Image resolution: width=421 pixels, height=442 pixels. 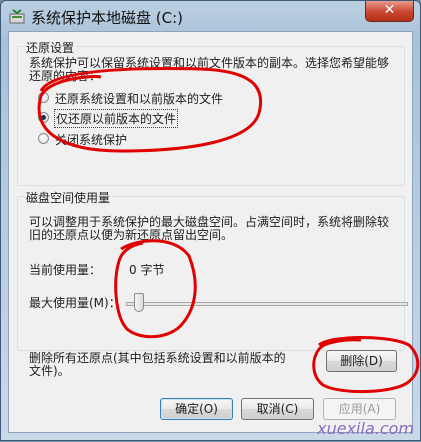 What do you see at coordinates (361, 361) in the screenshot?
I see `delete-button: 删除(D)` at bounding box center [361, 361].